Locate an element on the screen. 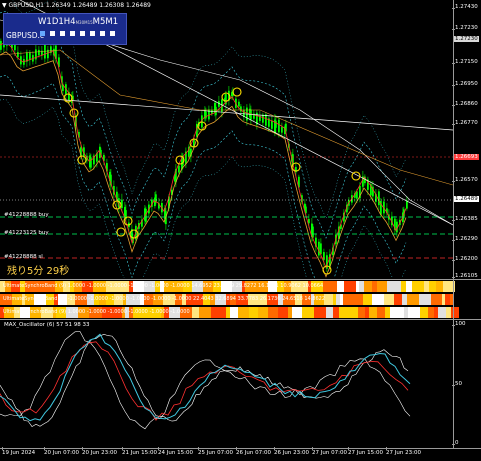 The width and height of the screenshot is (481, 461). order-level-label: #41228888 buy is located at coordinates (26, 215).